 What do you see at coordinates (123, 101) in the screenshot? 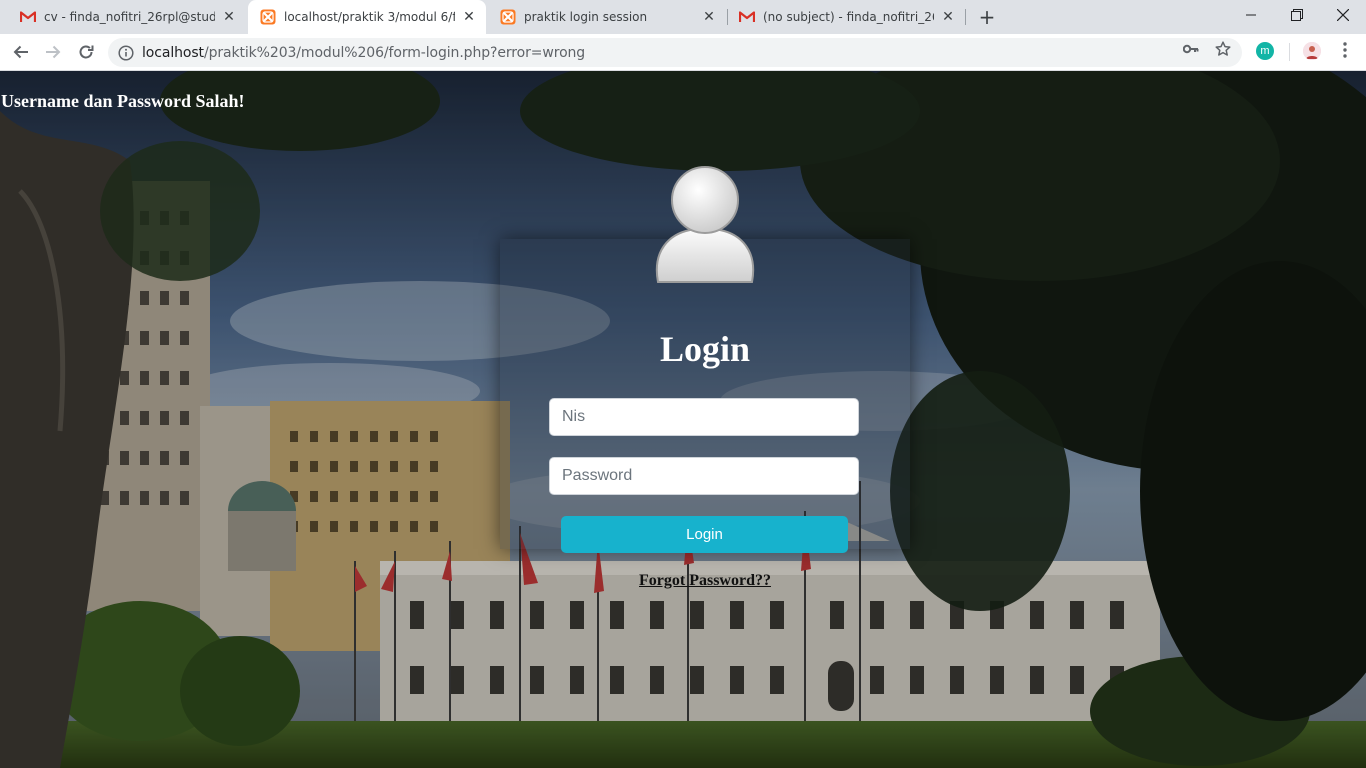
I see `error-message: Username dan Password Salah!` at bounding box center [123, 101].